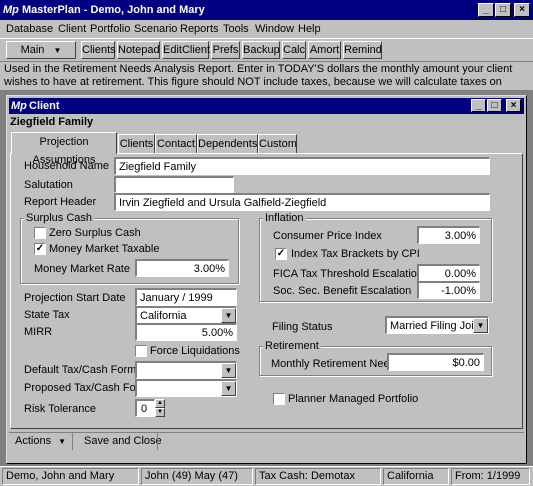 The image size is (533, 486). What do you see at coordinates (70, 476) in the screenshot?
I see `status-client: Demo, John and Mary` at bounding box center [70, 476].